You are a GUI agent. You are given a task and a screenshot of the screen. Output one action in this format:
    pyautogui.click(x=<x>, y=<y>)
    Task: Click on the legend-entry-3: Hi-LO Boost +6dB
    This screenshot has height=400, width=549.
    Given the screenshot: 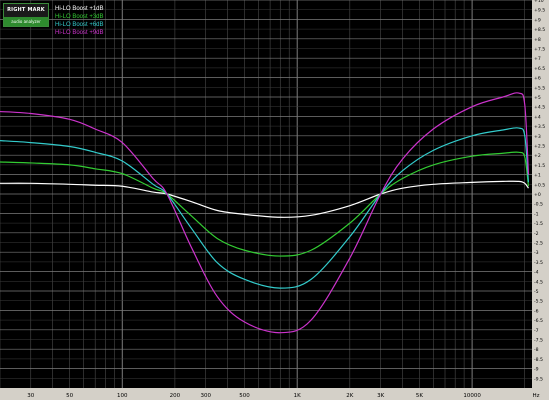 What is the action you would take?
    pyautogui.click(x=79, y=25)
    